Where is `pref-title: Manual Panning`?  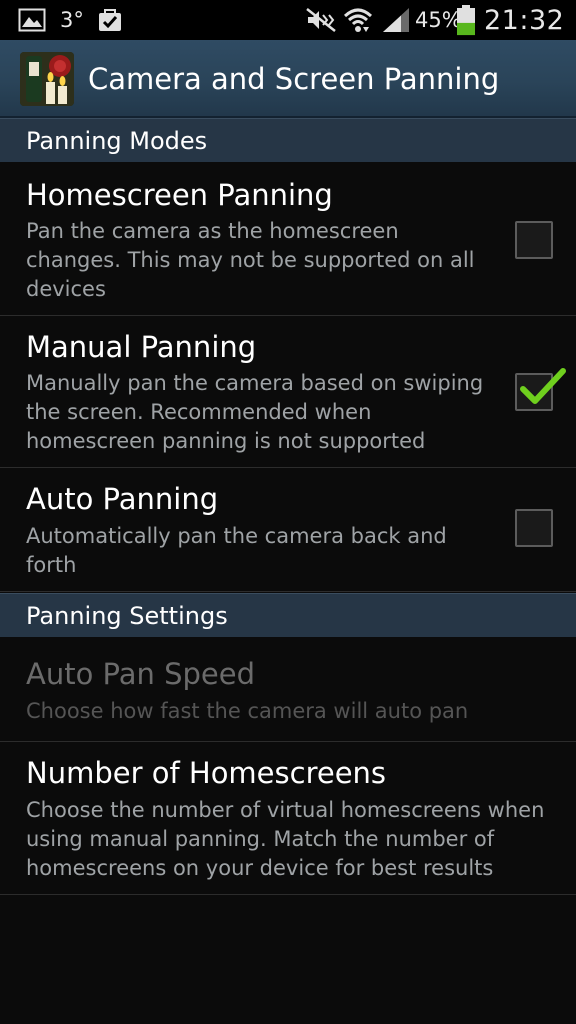 pref-title: Manual Panning is located at coordinates (141, 347).